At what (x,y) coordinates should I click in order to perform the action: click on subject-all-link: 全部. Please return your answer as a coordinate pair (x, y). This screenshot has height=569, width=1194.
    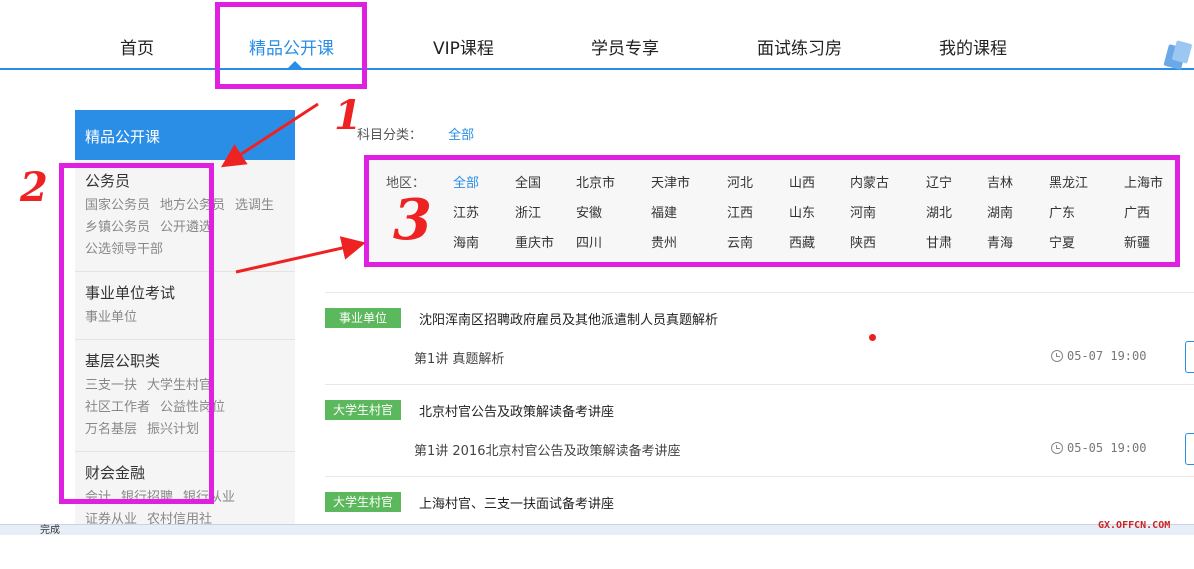
    Looking at the image, I should click on (461, 135).